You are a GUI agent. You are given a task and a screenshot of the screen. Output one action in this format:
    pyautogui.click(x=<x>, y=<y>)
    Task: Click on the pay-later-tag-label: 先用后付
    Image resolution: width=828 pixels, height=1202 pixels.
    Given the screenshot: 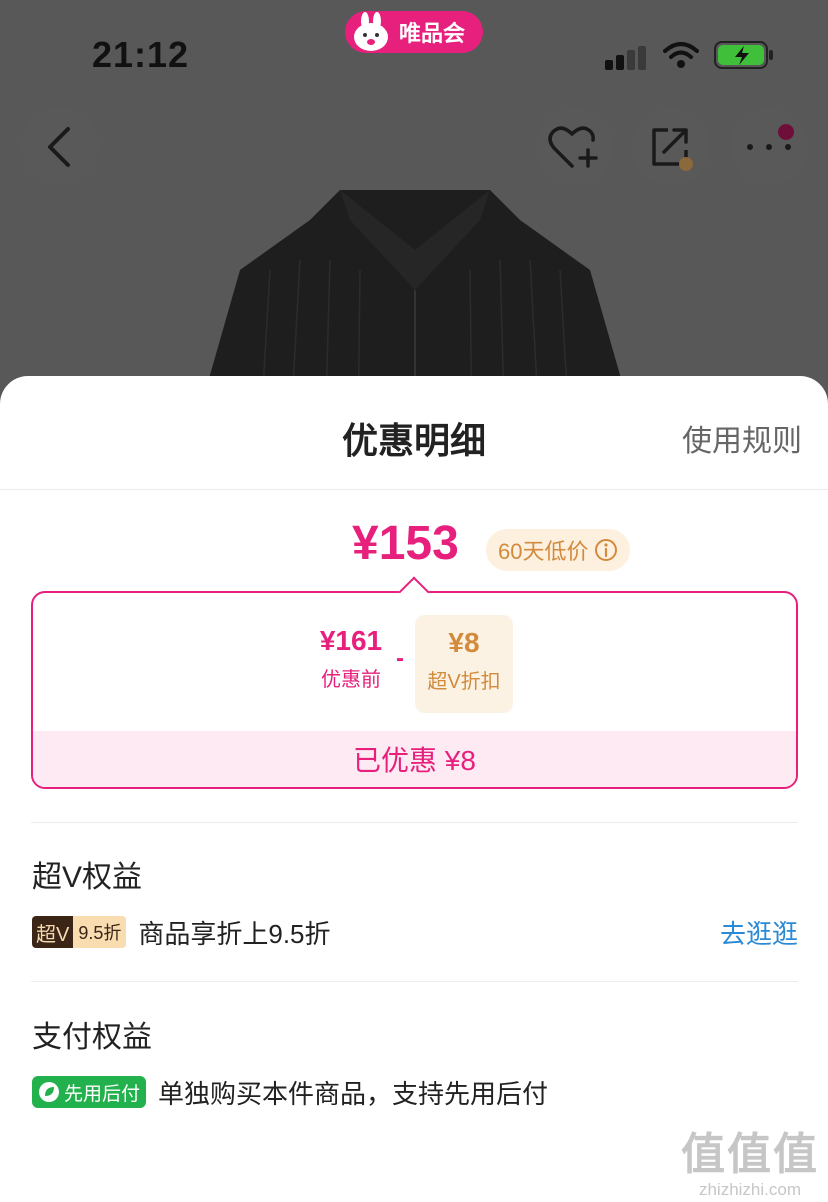 What is the action you would take?
    pyautogui.click(x=102, y=1094)
    